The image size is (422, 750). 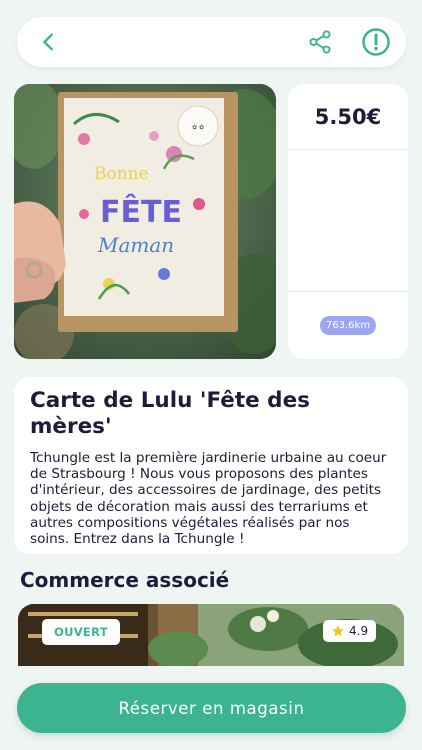 I want to click on distance-badge: 763.6km, so click(x=348, y=325).